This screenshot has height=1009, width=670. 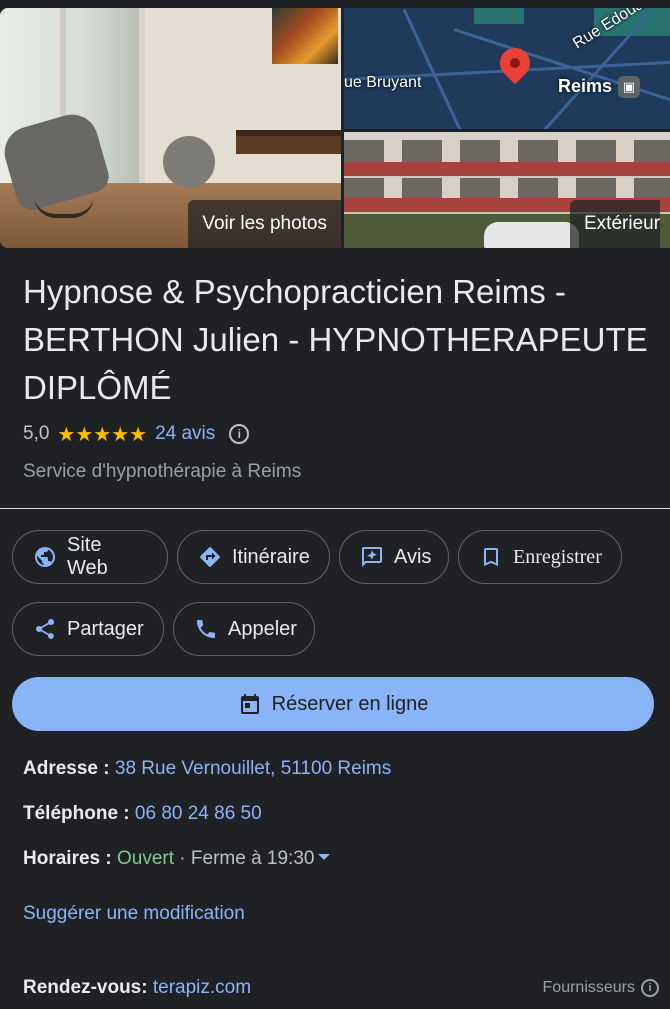 I want to click on phone-icon, so click(x=206, y=629).